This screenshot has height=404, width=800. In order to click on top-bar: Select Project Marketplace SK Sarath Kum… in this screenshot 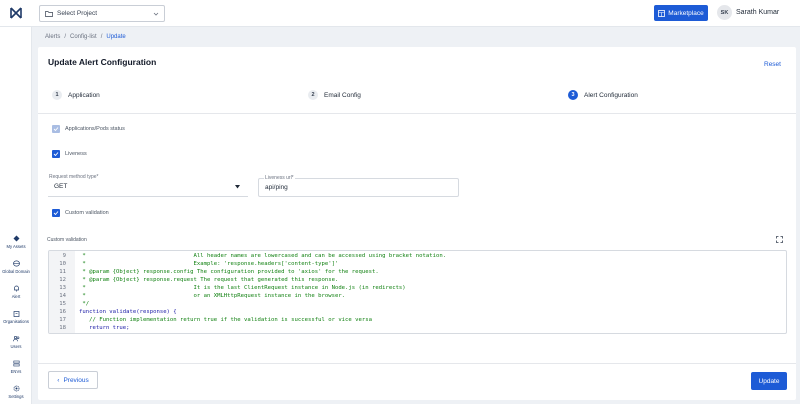, I will do `click(400, 13)`.